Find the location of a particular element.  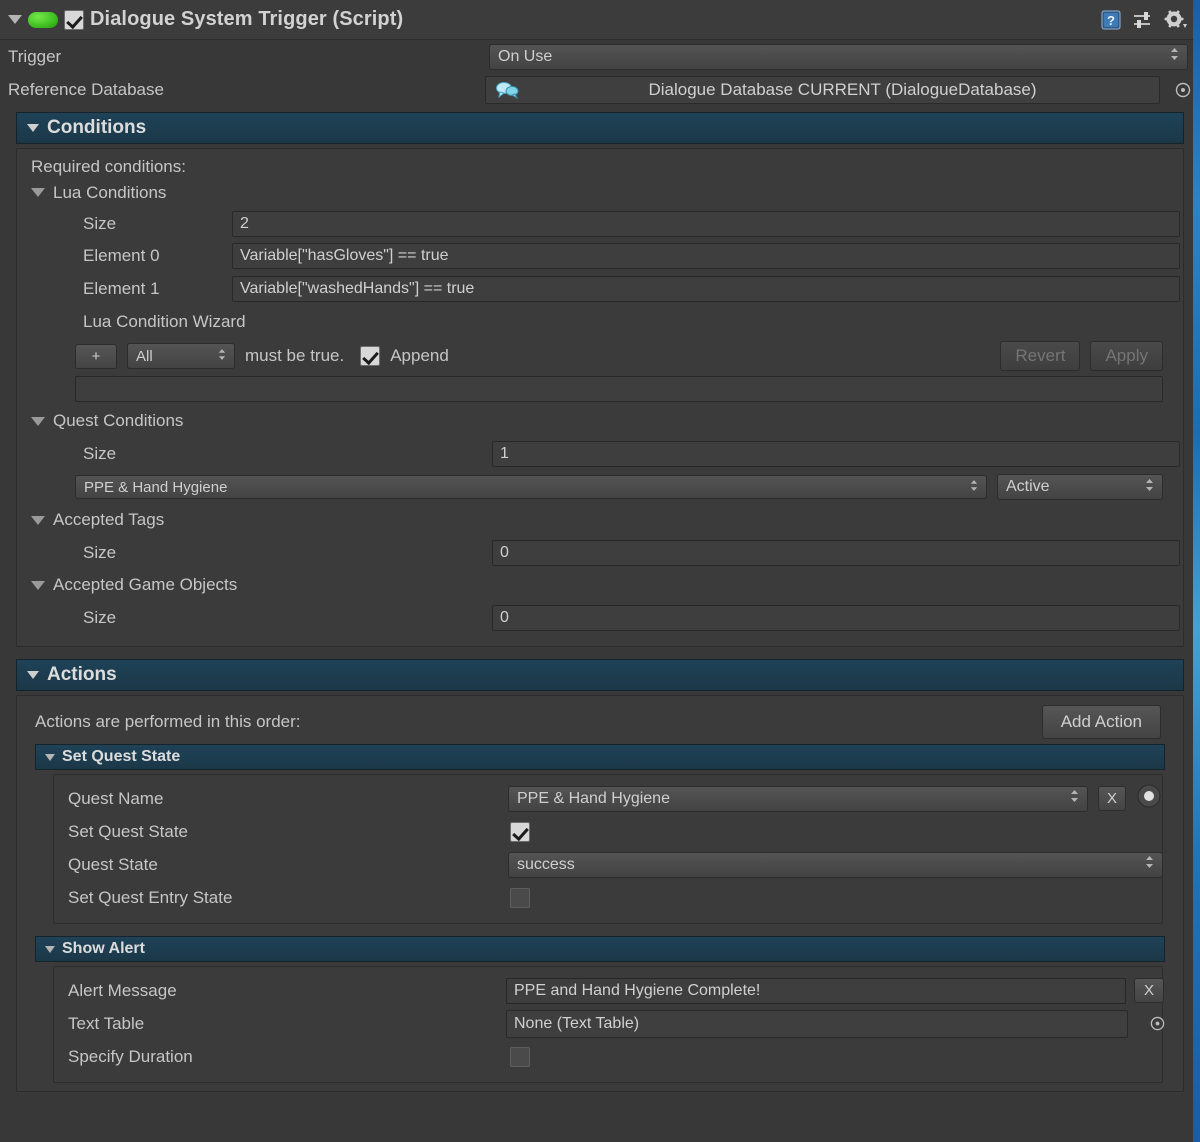

quest-name-clear-button: X is located at coordinates (1112, 798).